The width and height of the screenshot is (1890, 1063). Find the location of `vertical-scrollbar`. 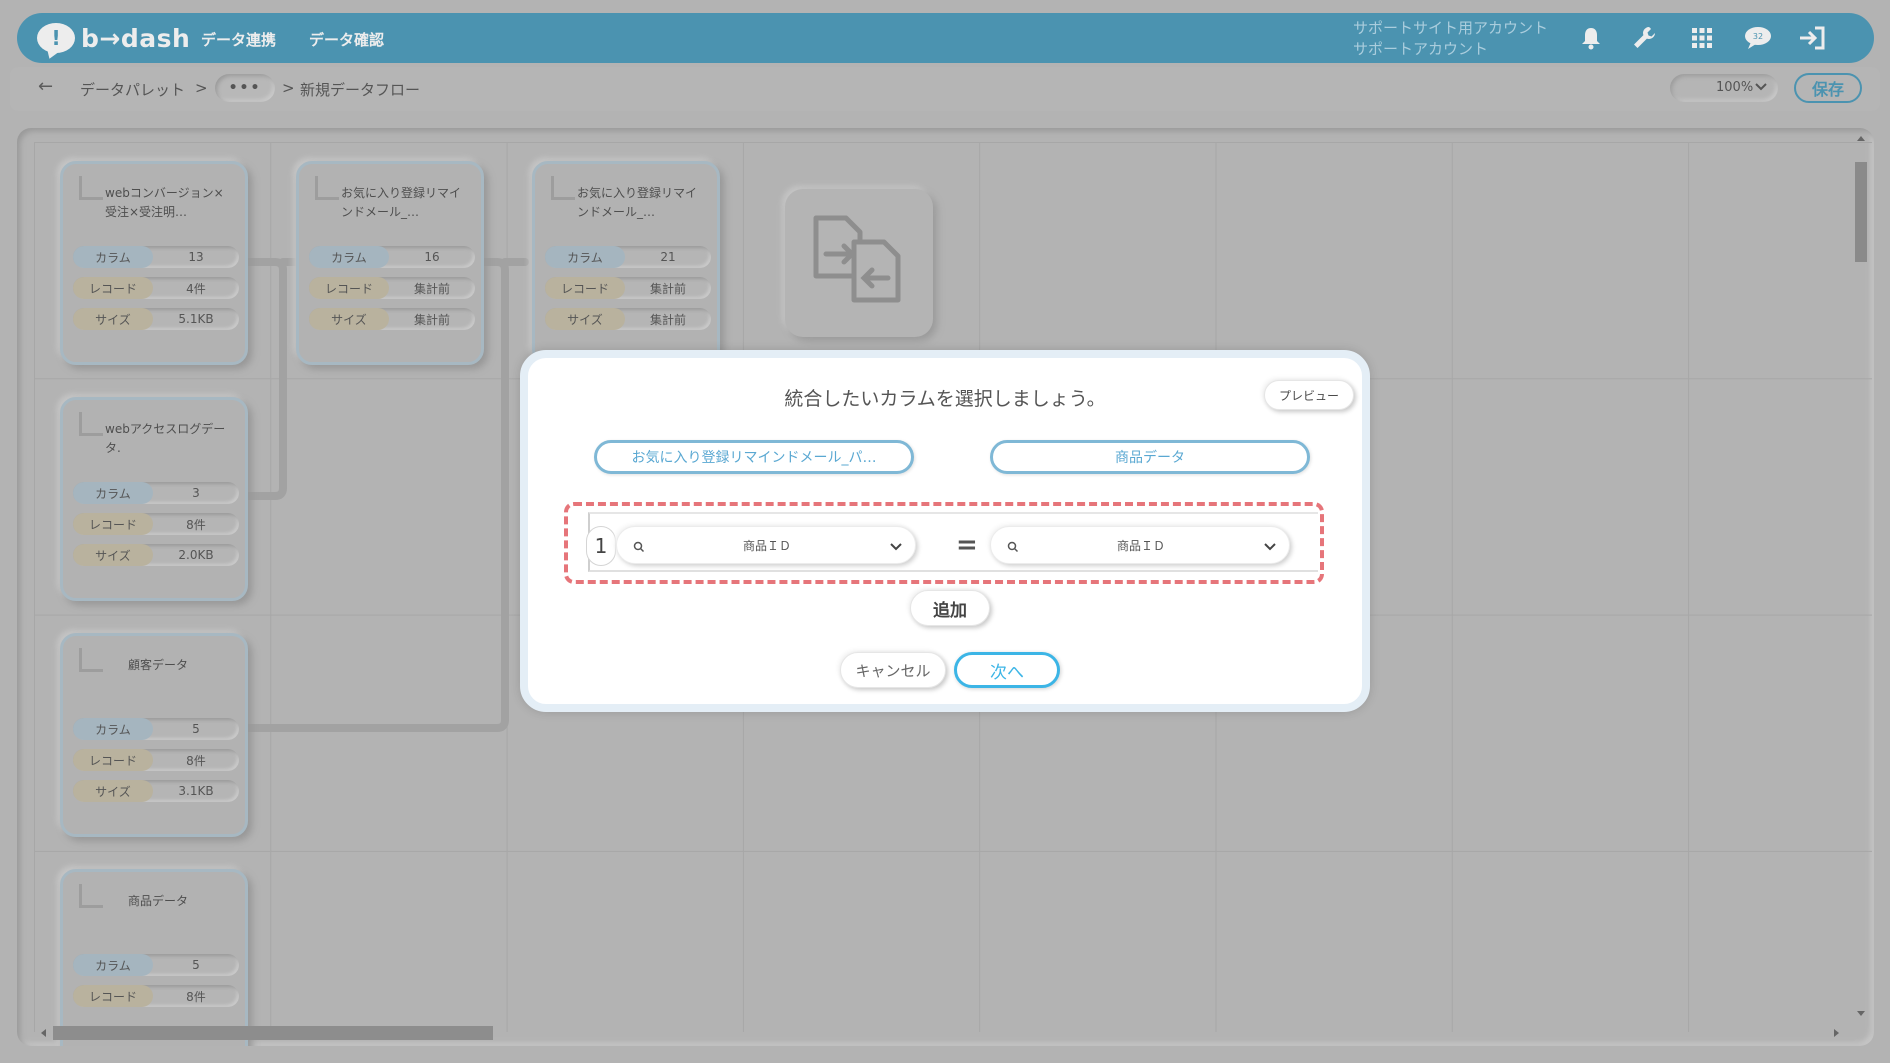

vertical-scrollbar is located at coordinates (1861, 578).